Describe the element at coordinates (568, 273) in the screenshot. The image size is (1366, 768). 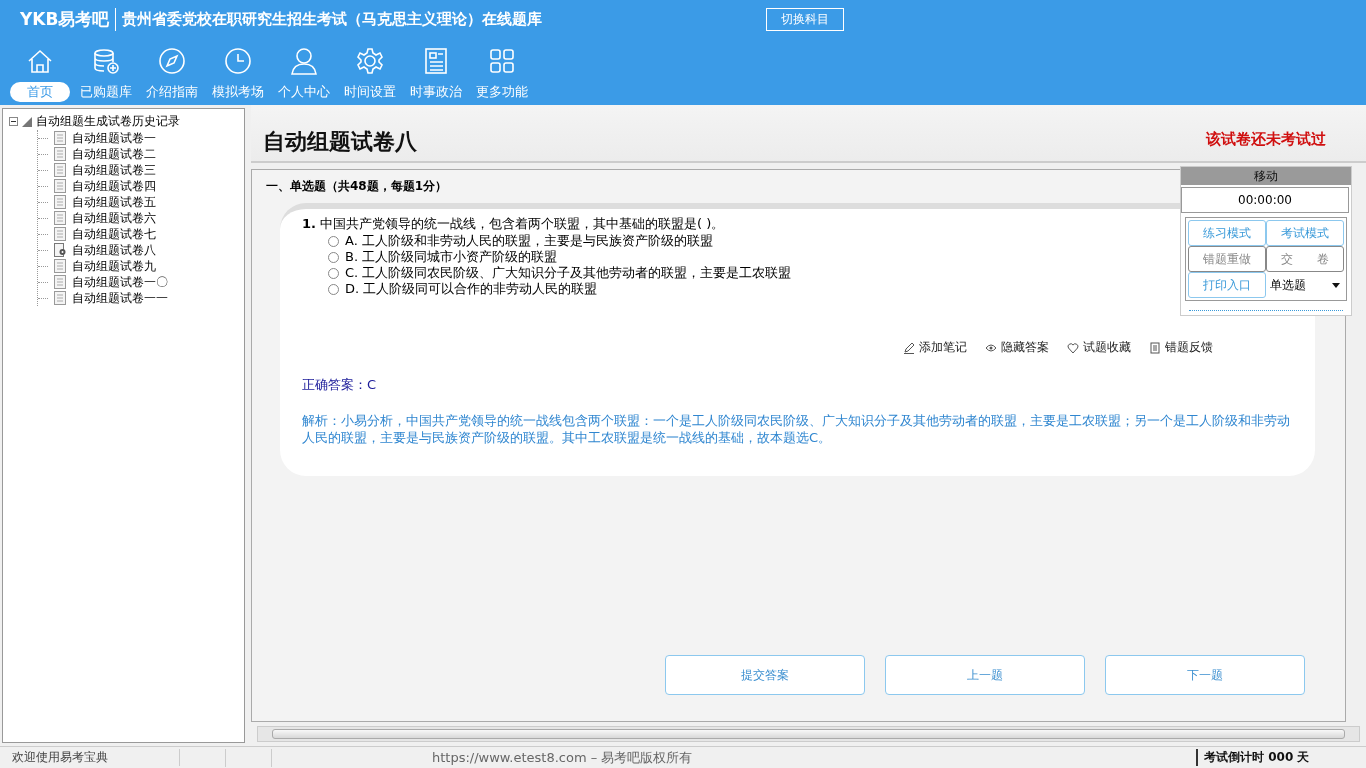
I see `option-text: C. 工人阶级同农民阶级、广大知识分子及其他劳动者的联盟，主要是工农联盟` at that location.